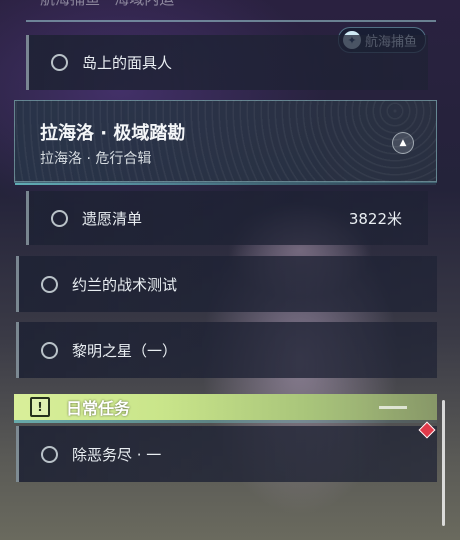 The image size is (460, 540). Describe the element at coordinates (226, 454) in the screenshot. I see `quest-item-eradicate-evil: 除恶务尽 · 一` at that location.